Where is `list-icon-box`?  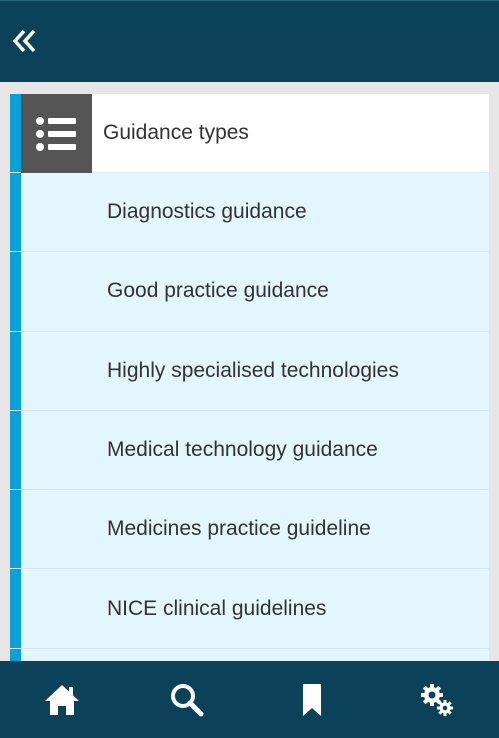
list-icon-box is located at coordinates (56, 133).